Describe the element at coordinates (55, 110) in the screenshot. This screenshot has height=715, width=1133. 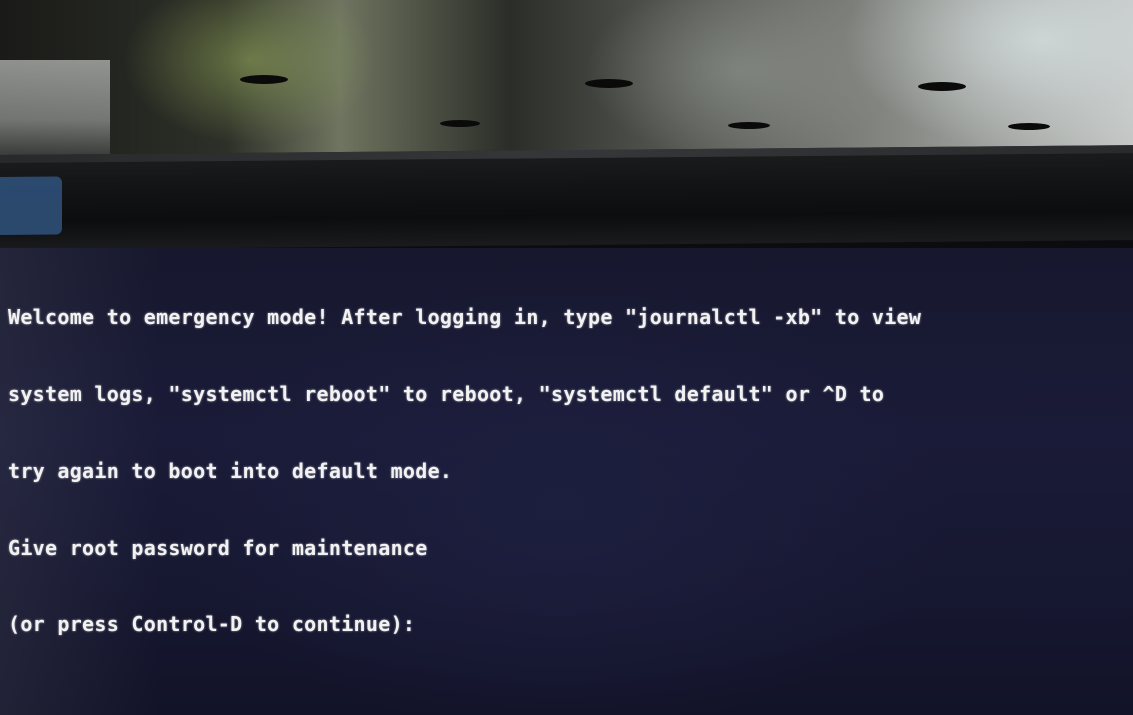
I see `wall-corner` at that location.